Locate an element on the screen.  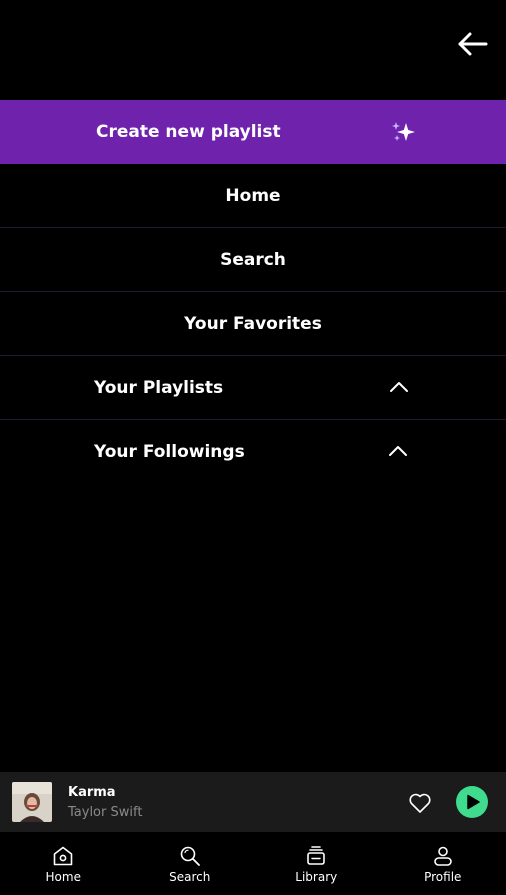
create-playlist-button: Create new playlist is located at coordinates (253, 132).